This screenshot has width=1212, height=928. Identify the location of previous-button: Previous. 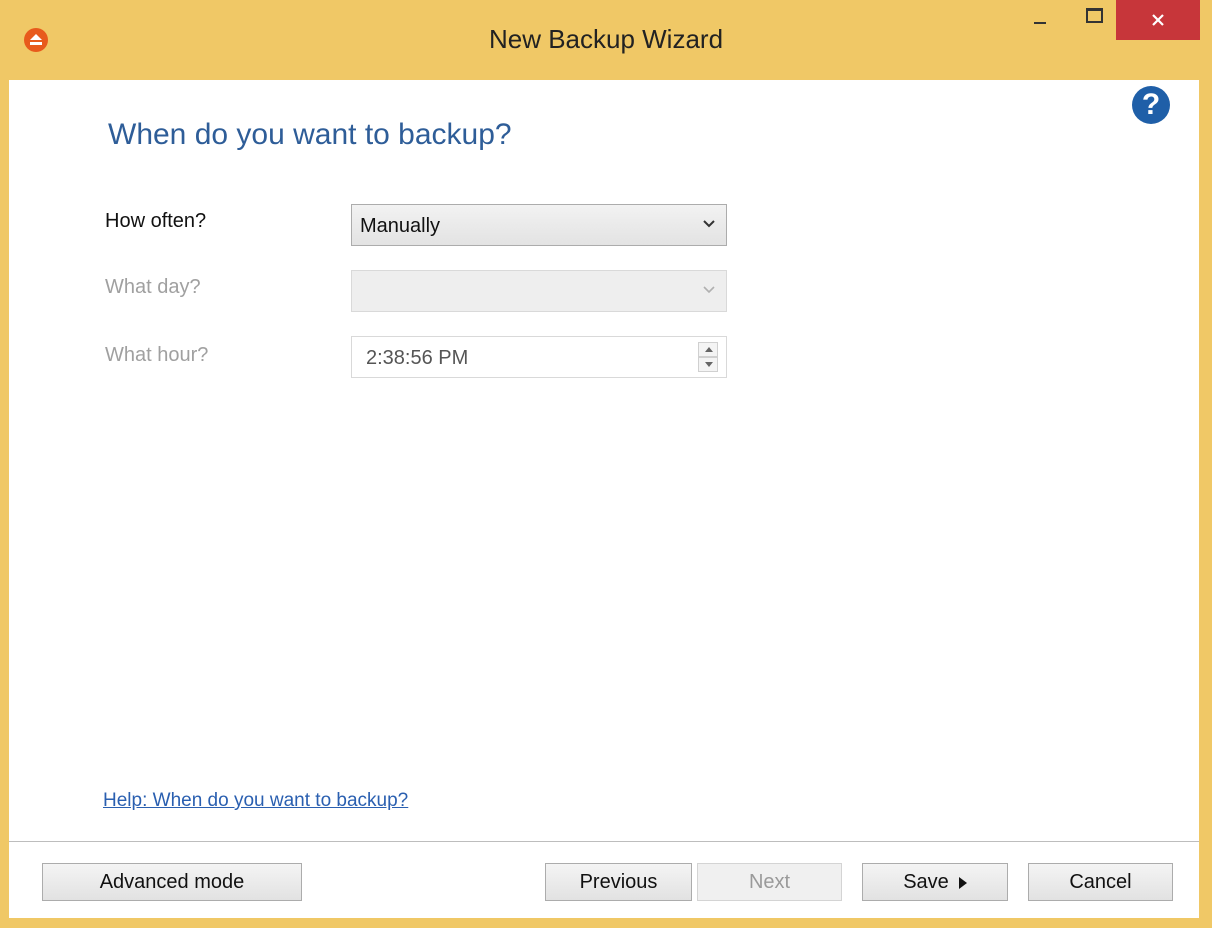
(618, 882).